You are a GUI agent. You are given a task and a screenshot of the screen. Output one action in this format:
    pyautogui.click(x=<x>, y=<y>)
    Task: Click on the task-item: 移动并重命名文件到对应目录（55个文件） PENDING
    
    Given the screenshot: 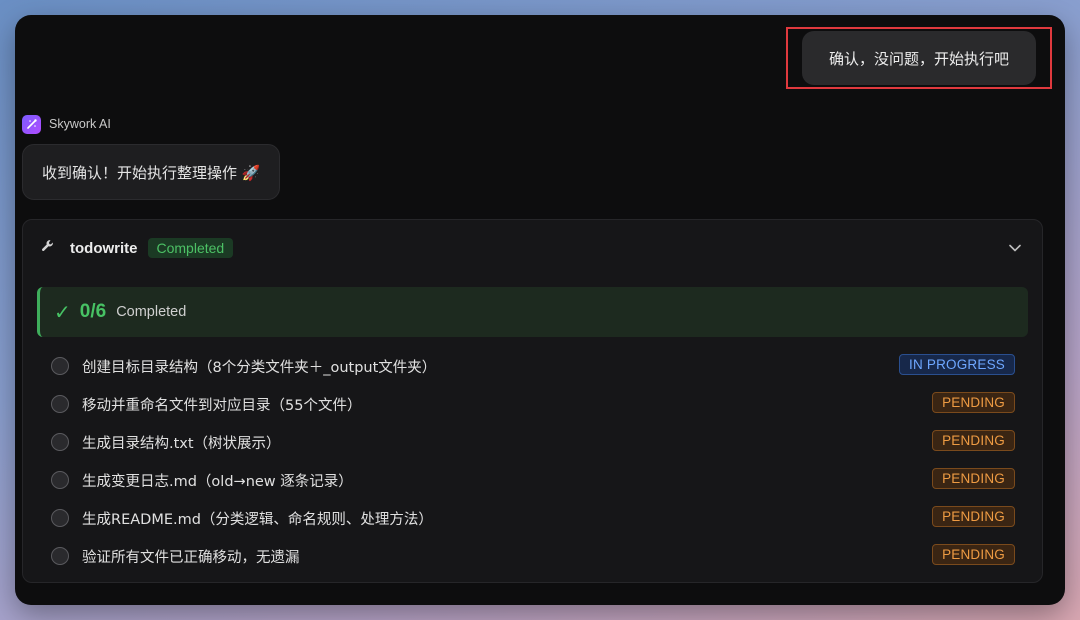 What is the action you would take?
    pyautogui.click(x=533, y=404)
    